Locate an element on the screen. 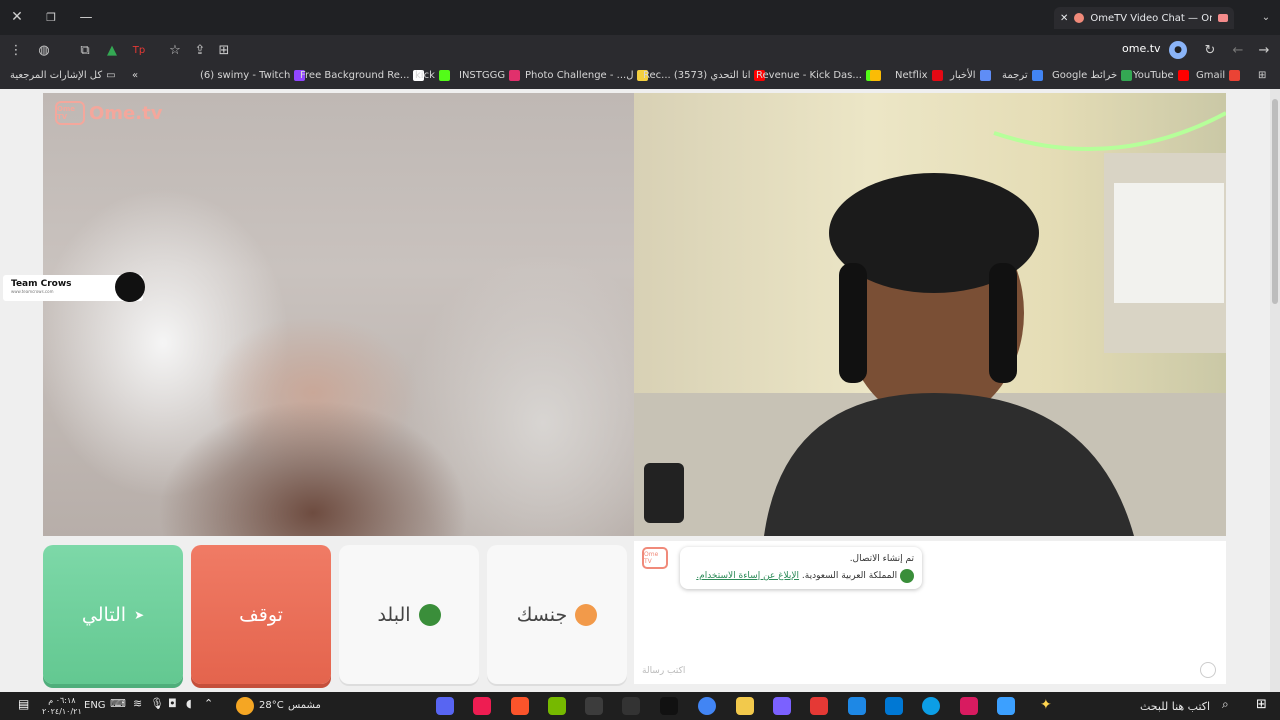  message-input: اكتب رسالة is located at coordinates (663, 671).